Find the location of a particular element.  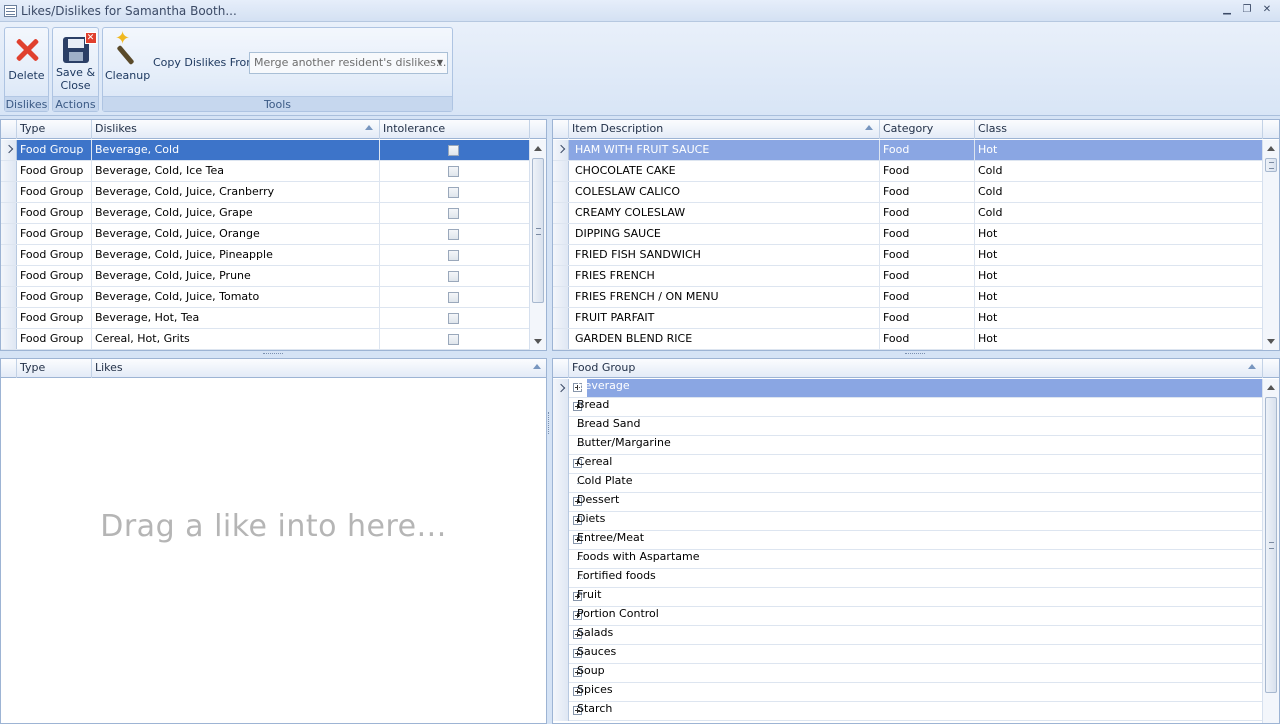

item-row: CREAMY COLESLAW Food Cold is located at coordinates (908, 213).